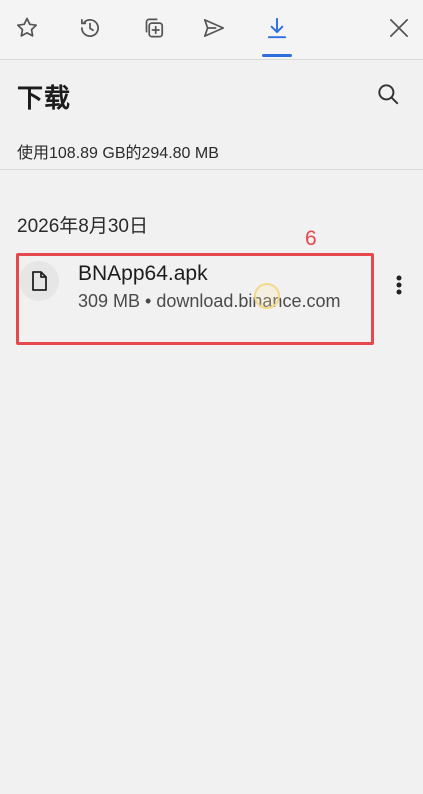 The height and width of the screenshot is (794, 423). I want to click on download-icon, so click(277, 28).